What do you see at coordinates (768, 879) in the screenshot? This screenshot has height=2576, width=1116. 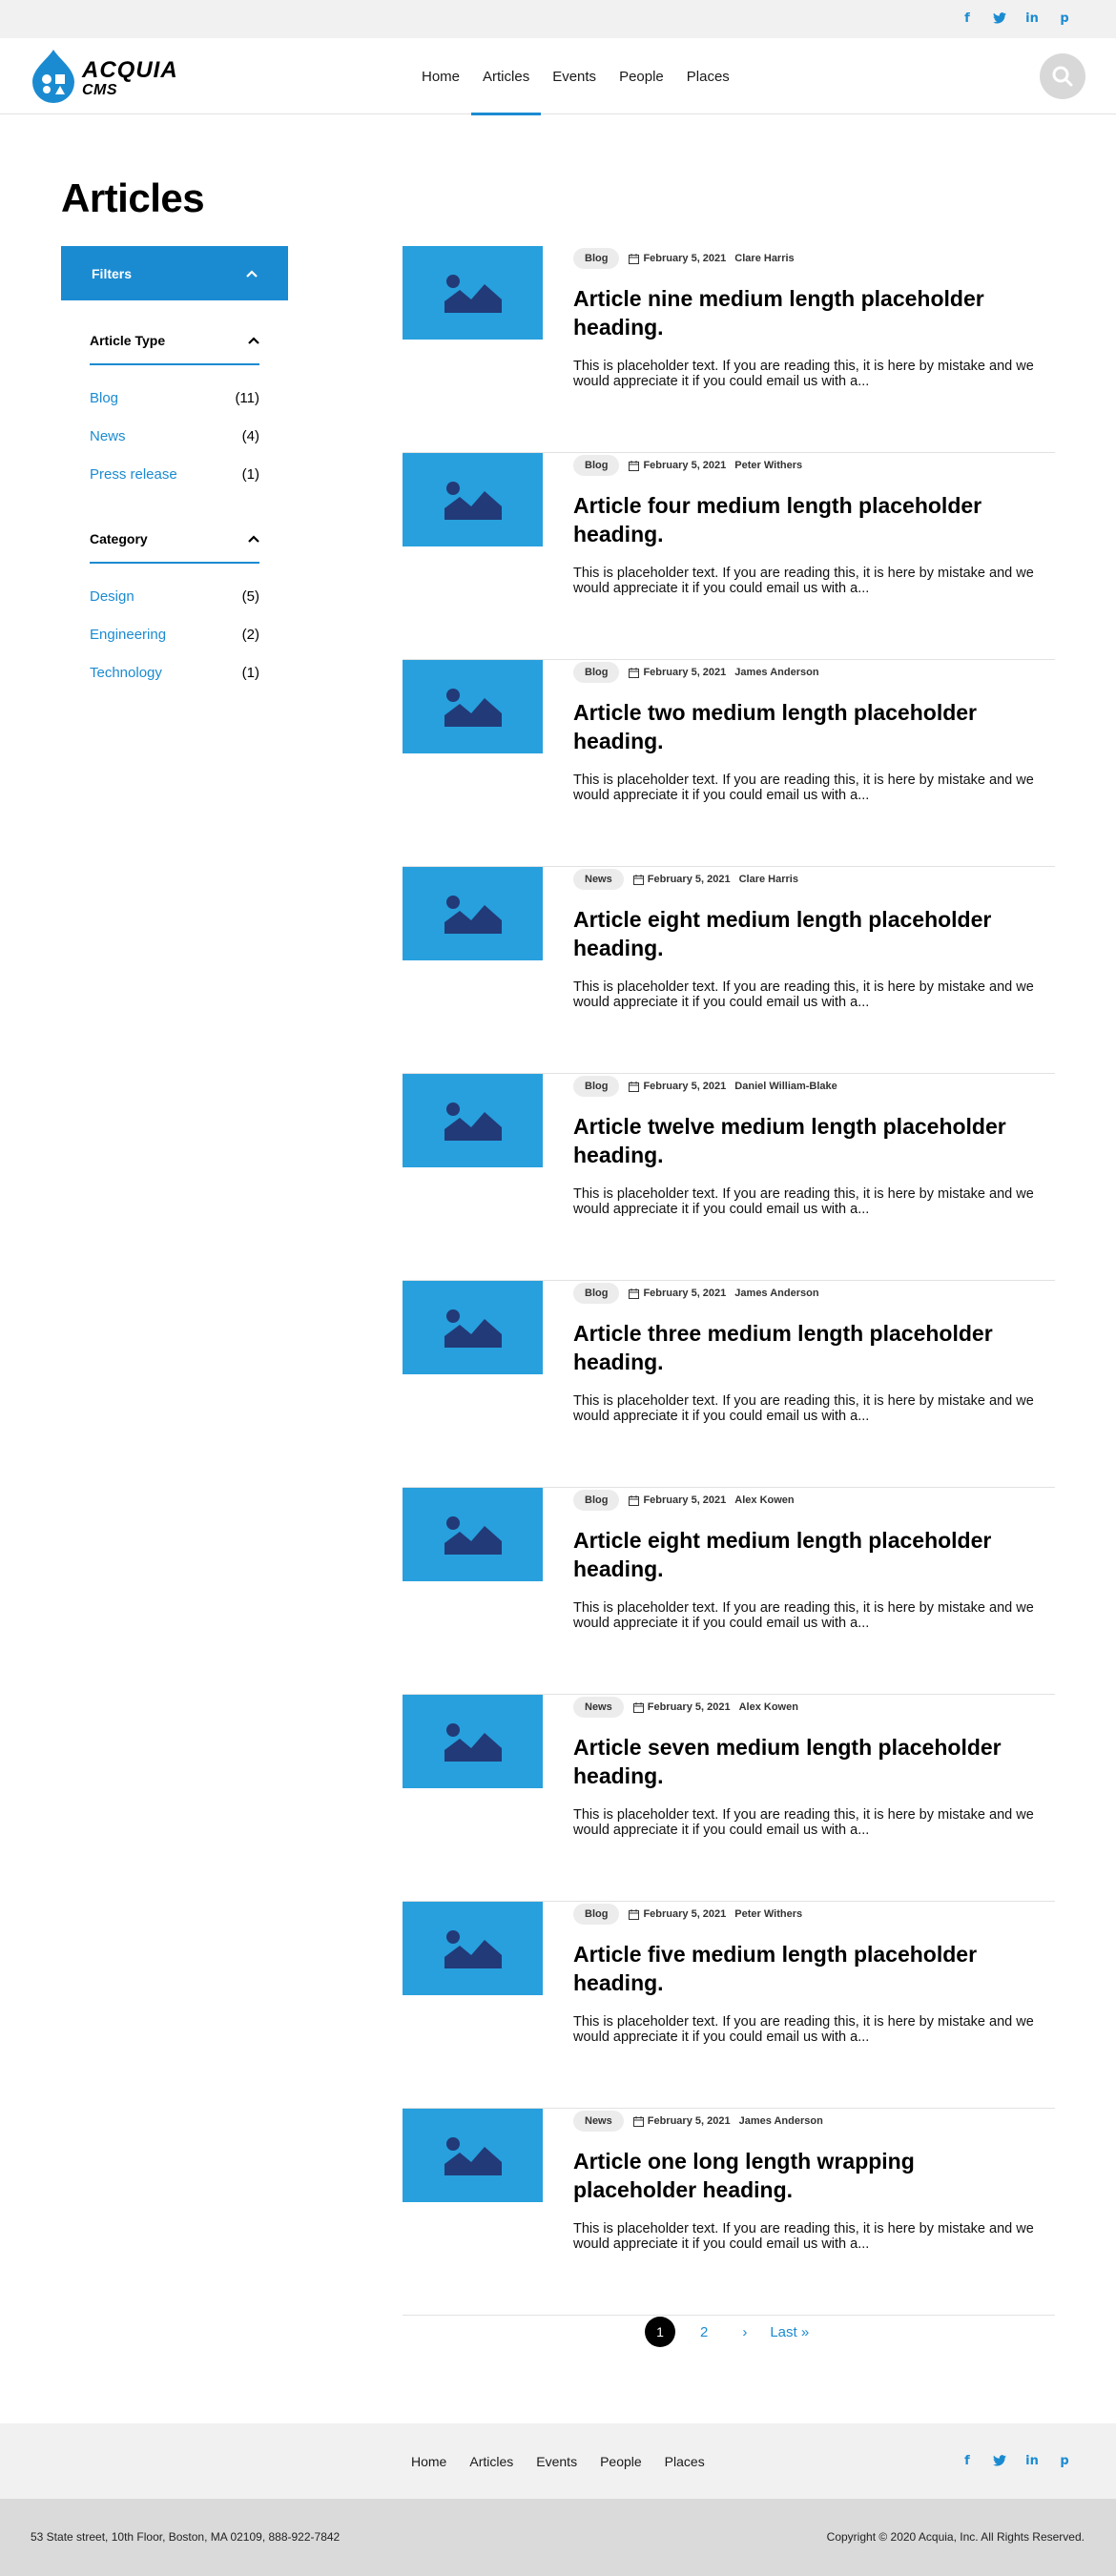 I see `article-author: Clare Harris` at bounding box center [768, 879].